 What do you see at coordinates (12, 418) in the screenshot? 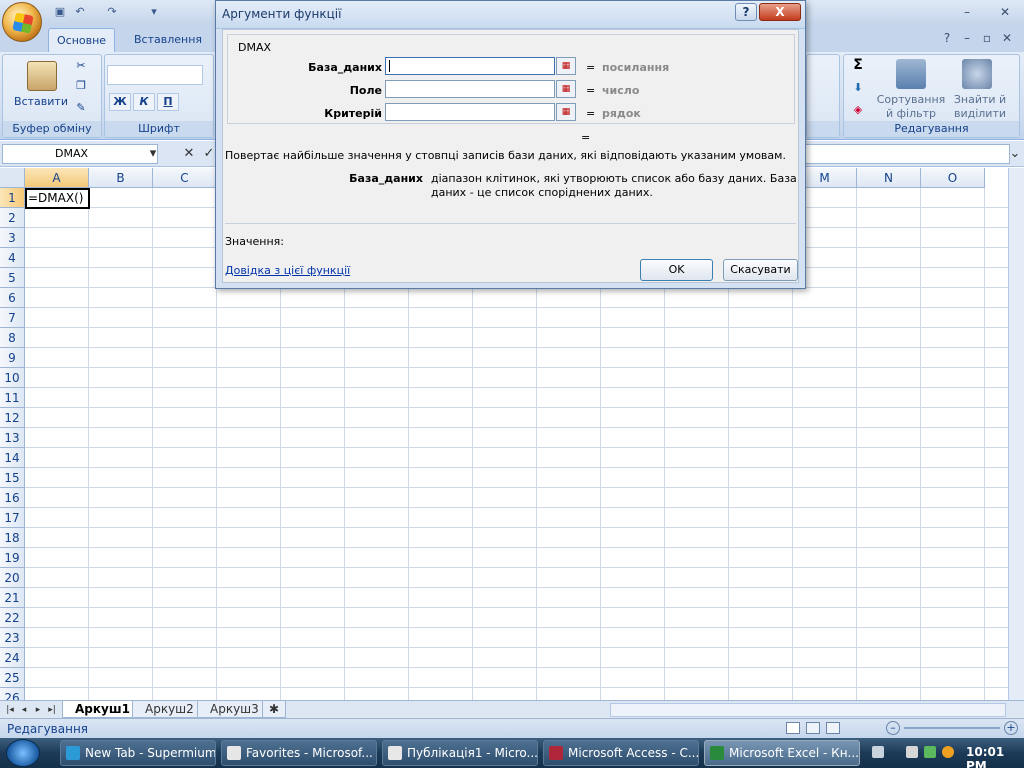
I see `row-header-12: 12` at bounding box center [12, 418].